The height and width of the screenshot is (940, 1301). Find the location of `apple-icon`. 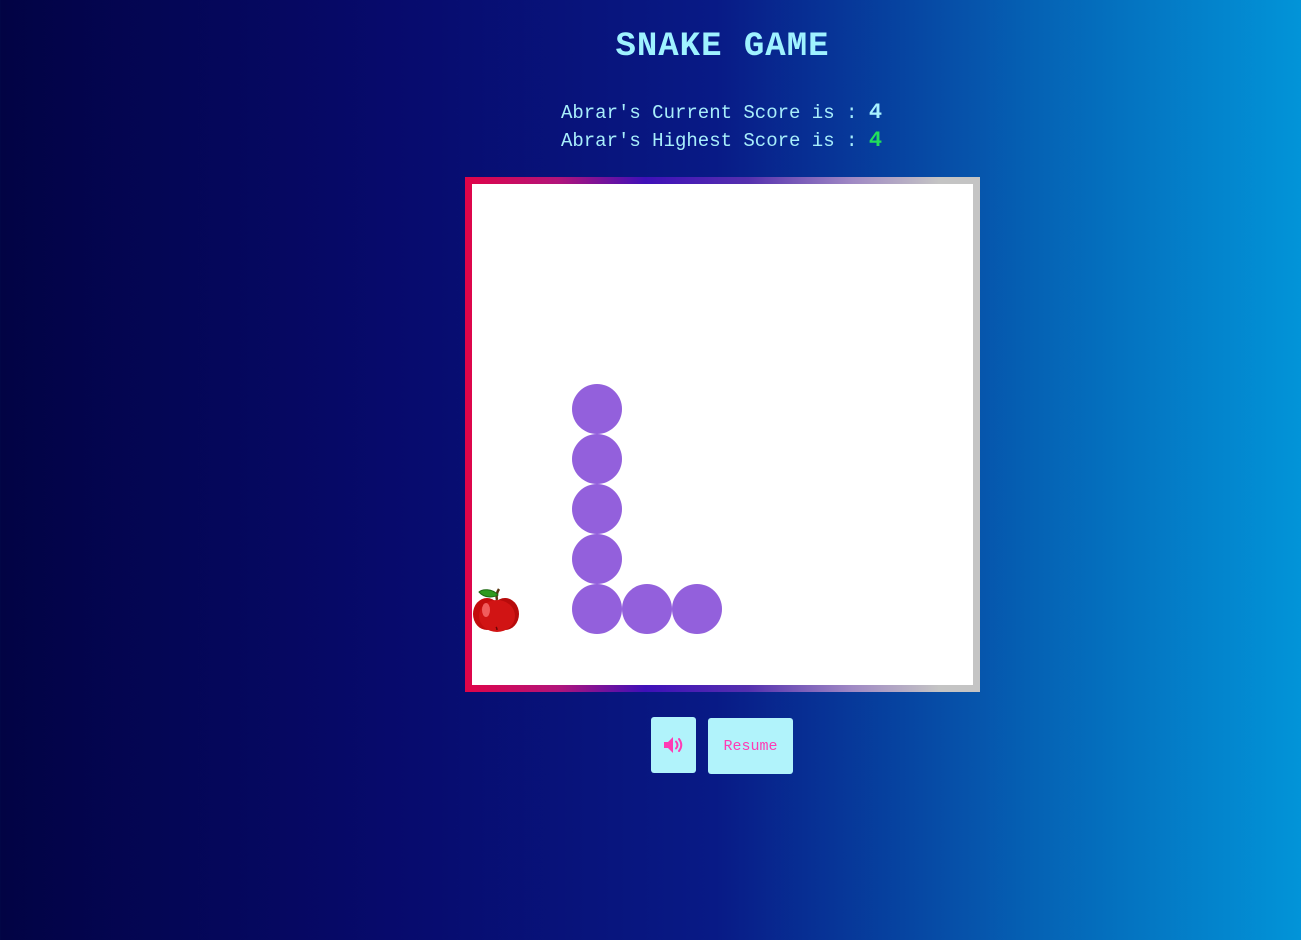

apple-icon is located at coordinates (496, 610).